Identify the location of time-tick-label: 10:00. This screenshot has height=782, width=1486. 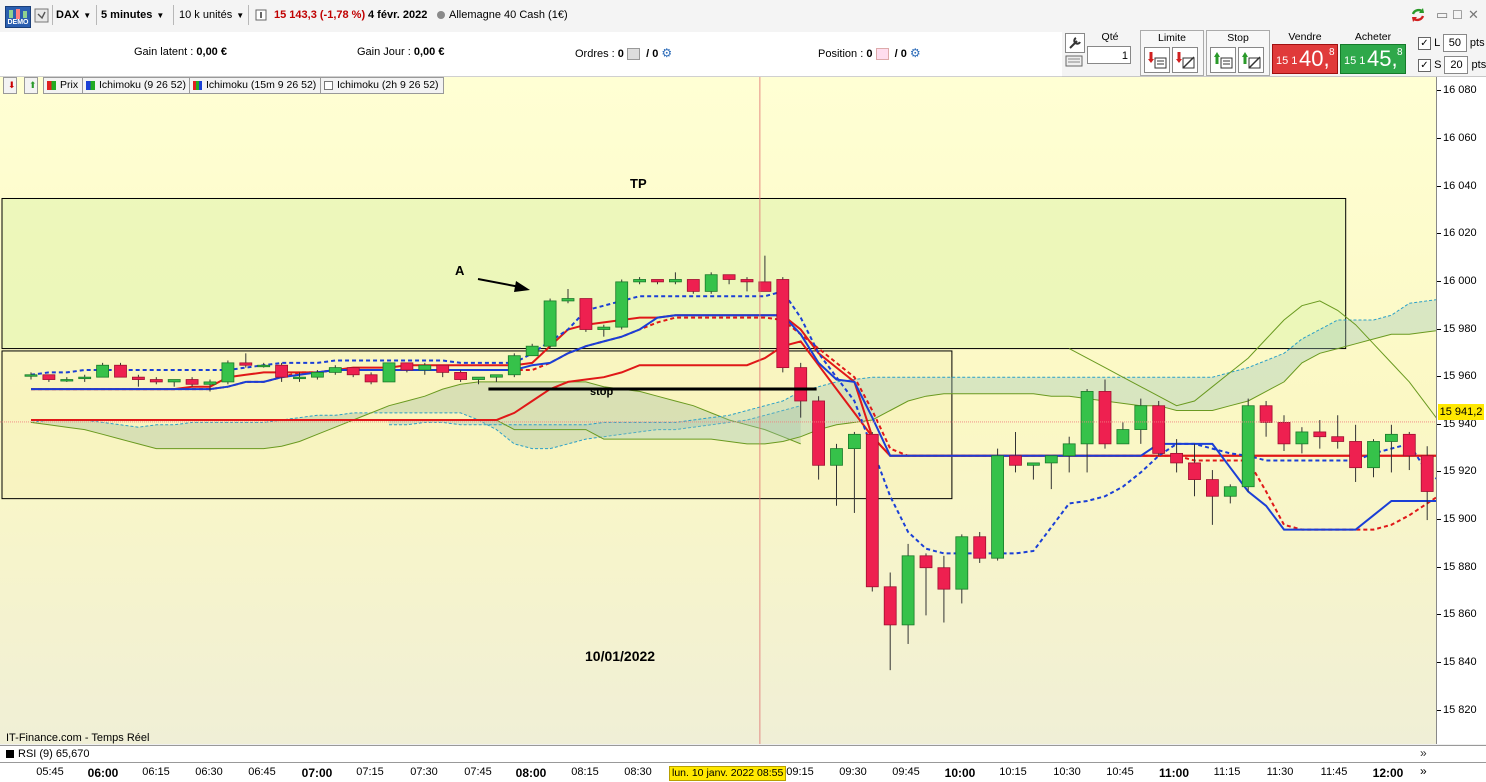
(960, 773).